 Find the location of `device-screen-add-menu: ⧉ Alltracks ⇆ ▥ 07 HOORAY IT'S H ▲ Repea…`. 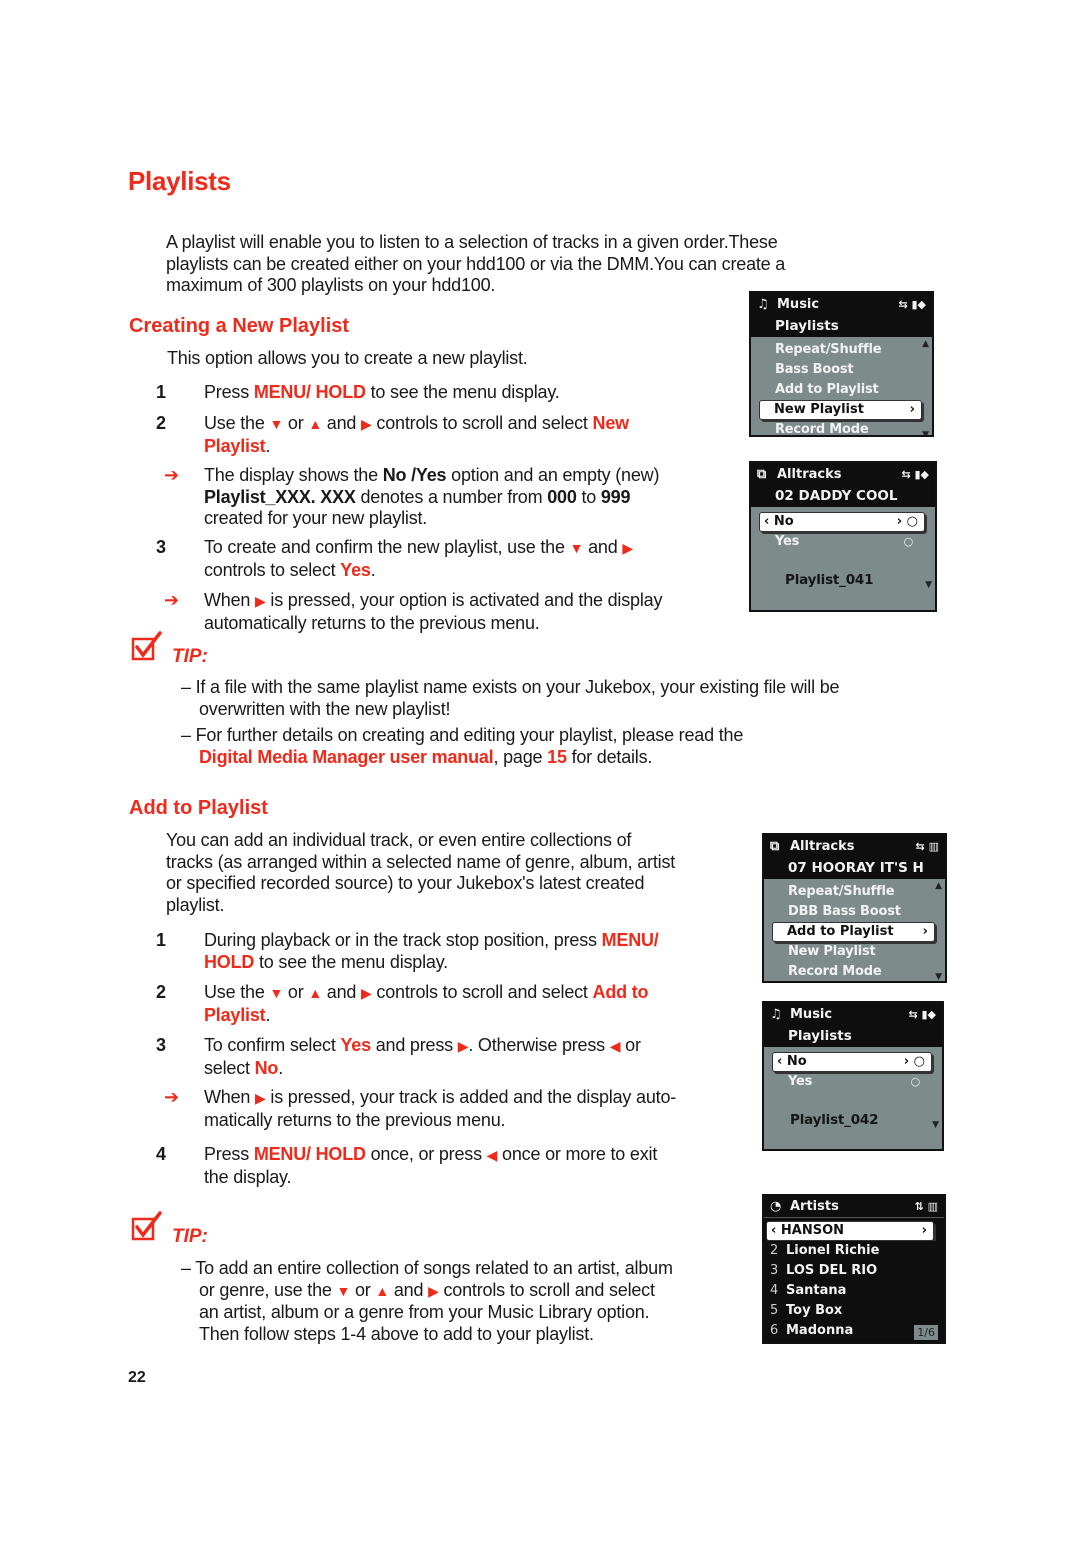

device-screen-add-menu: ⧉ Alltracks ⇆ ▥ 07 HOORAY IT'S H ▲ Repea… is located at coordinates (854, 908).